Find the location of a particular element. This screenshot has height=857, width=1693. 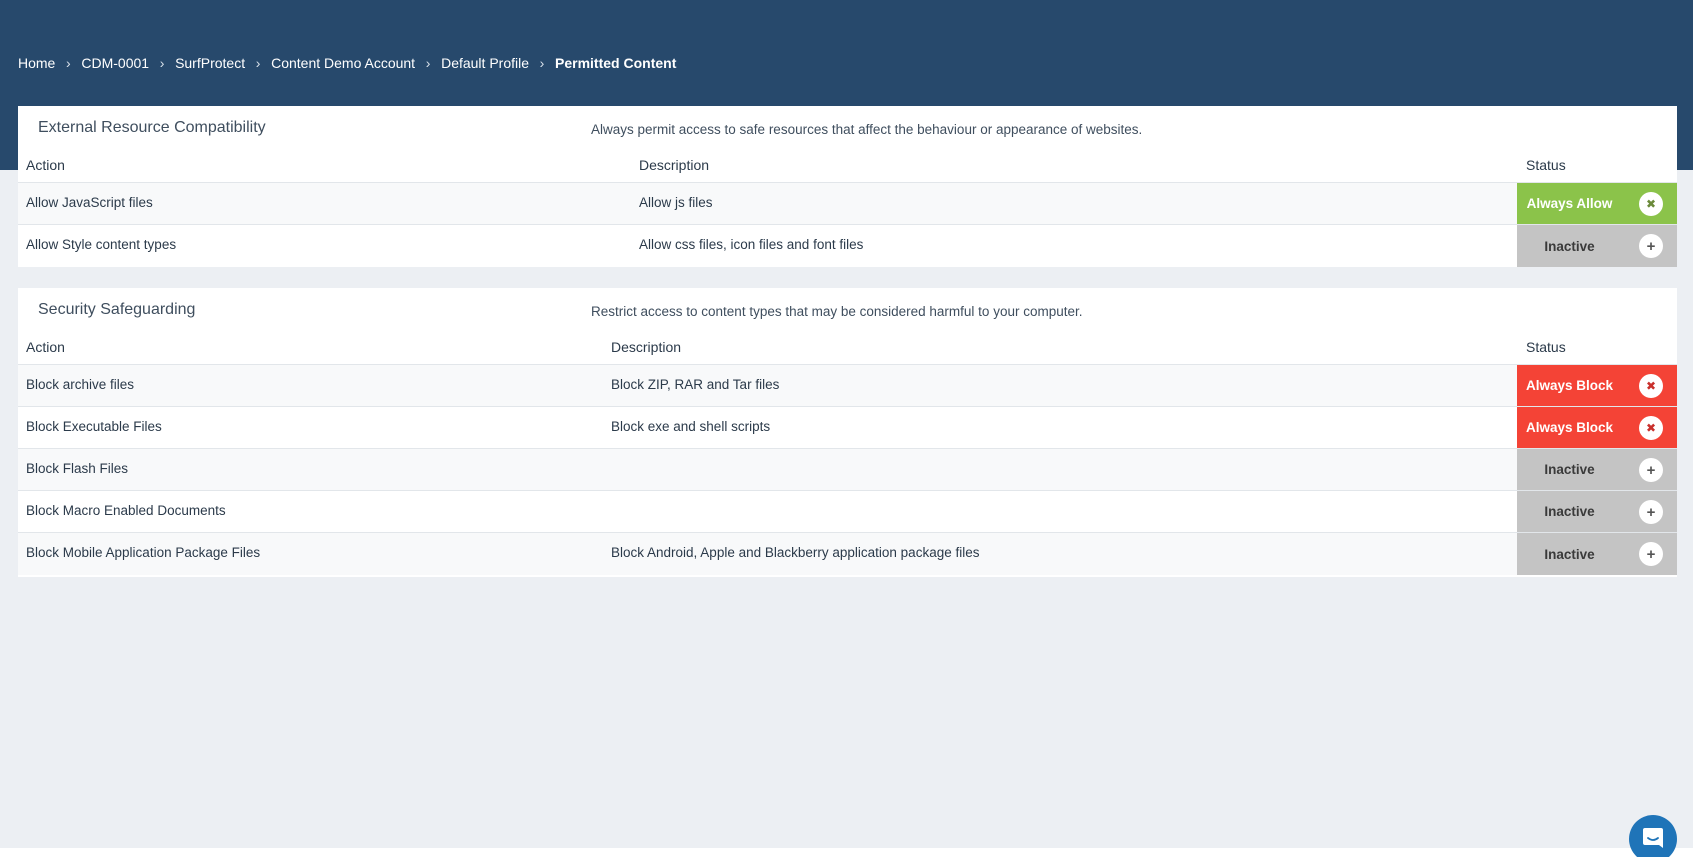

row-description: Block ZIP, RAR and Tar files is located at coordinates (695, 384).